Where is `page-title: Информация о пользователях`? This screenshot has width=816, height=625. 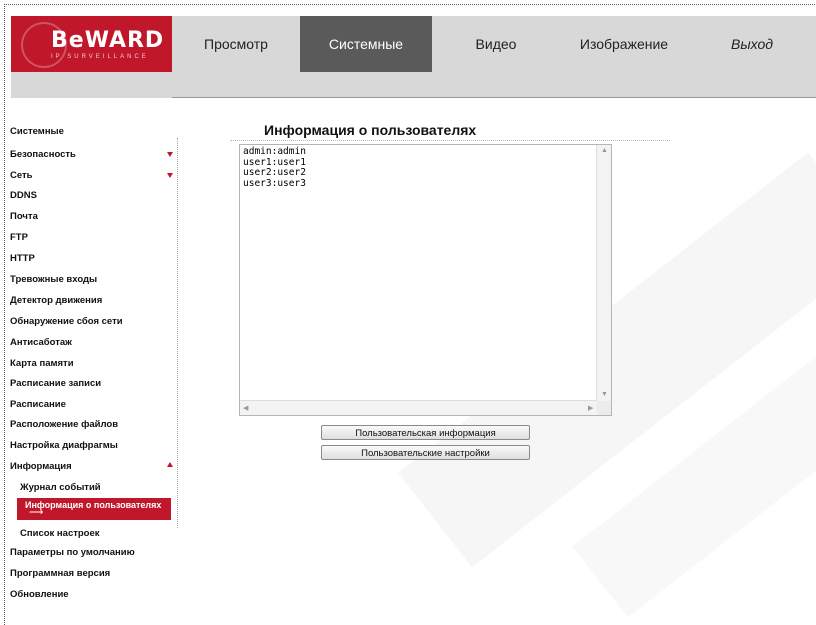 page-title: Информация о пользователях is located at coordinates (370, 130).